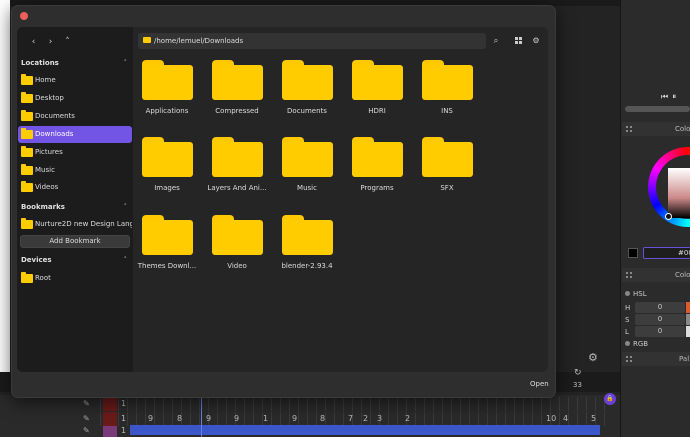  What do you see at coordinates (688, 319) in the screenshot?
I see `saturation-slider` at bounding box center [688, 319].